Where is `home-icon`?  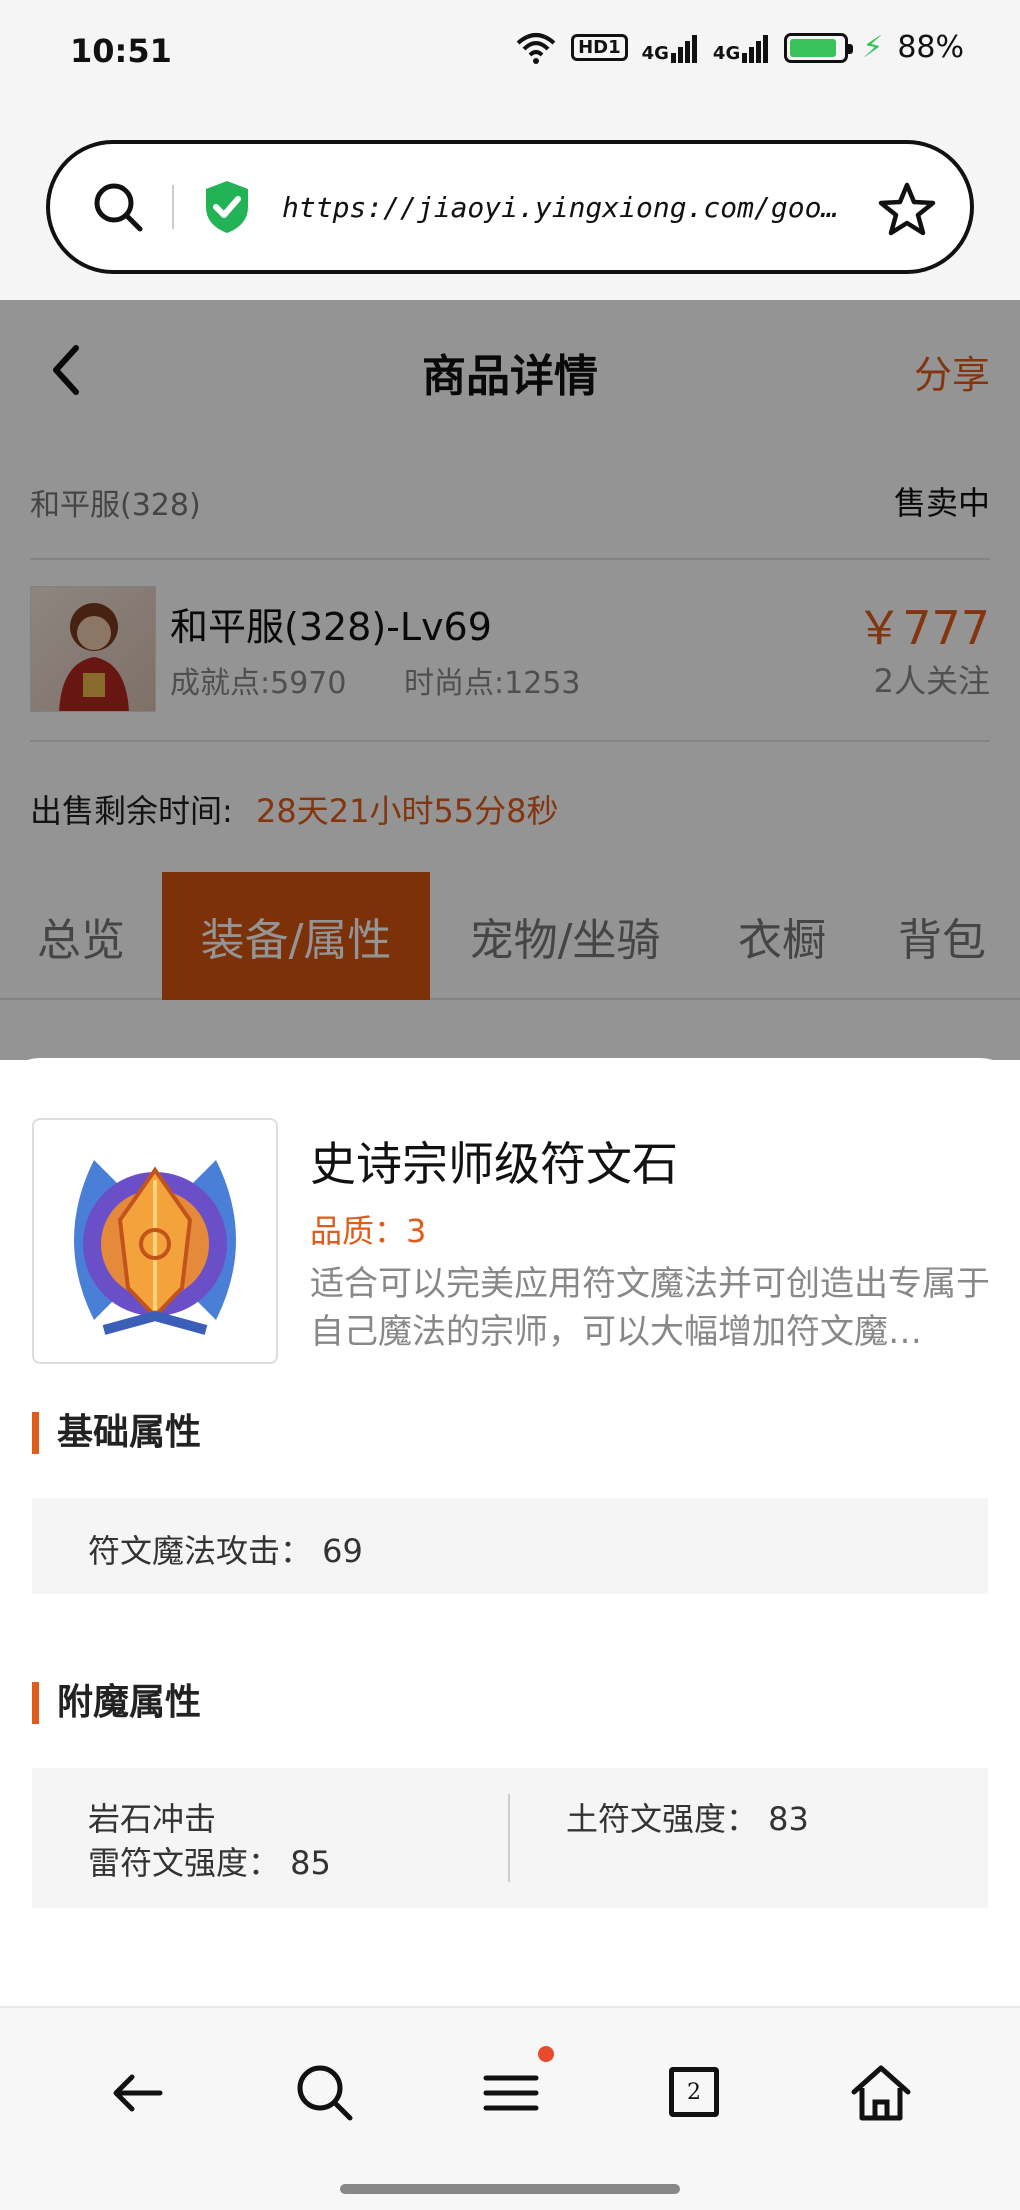
home-icon is located at coordinates (881, 2093).